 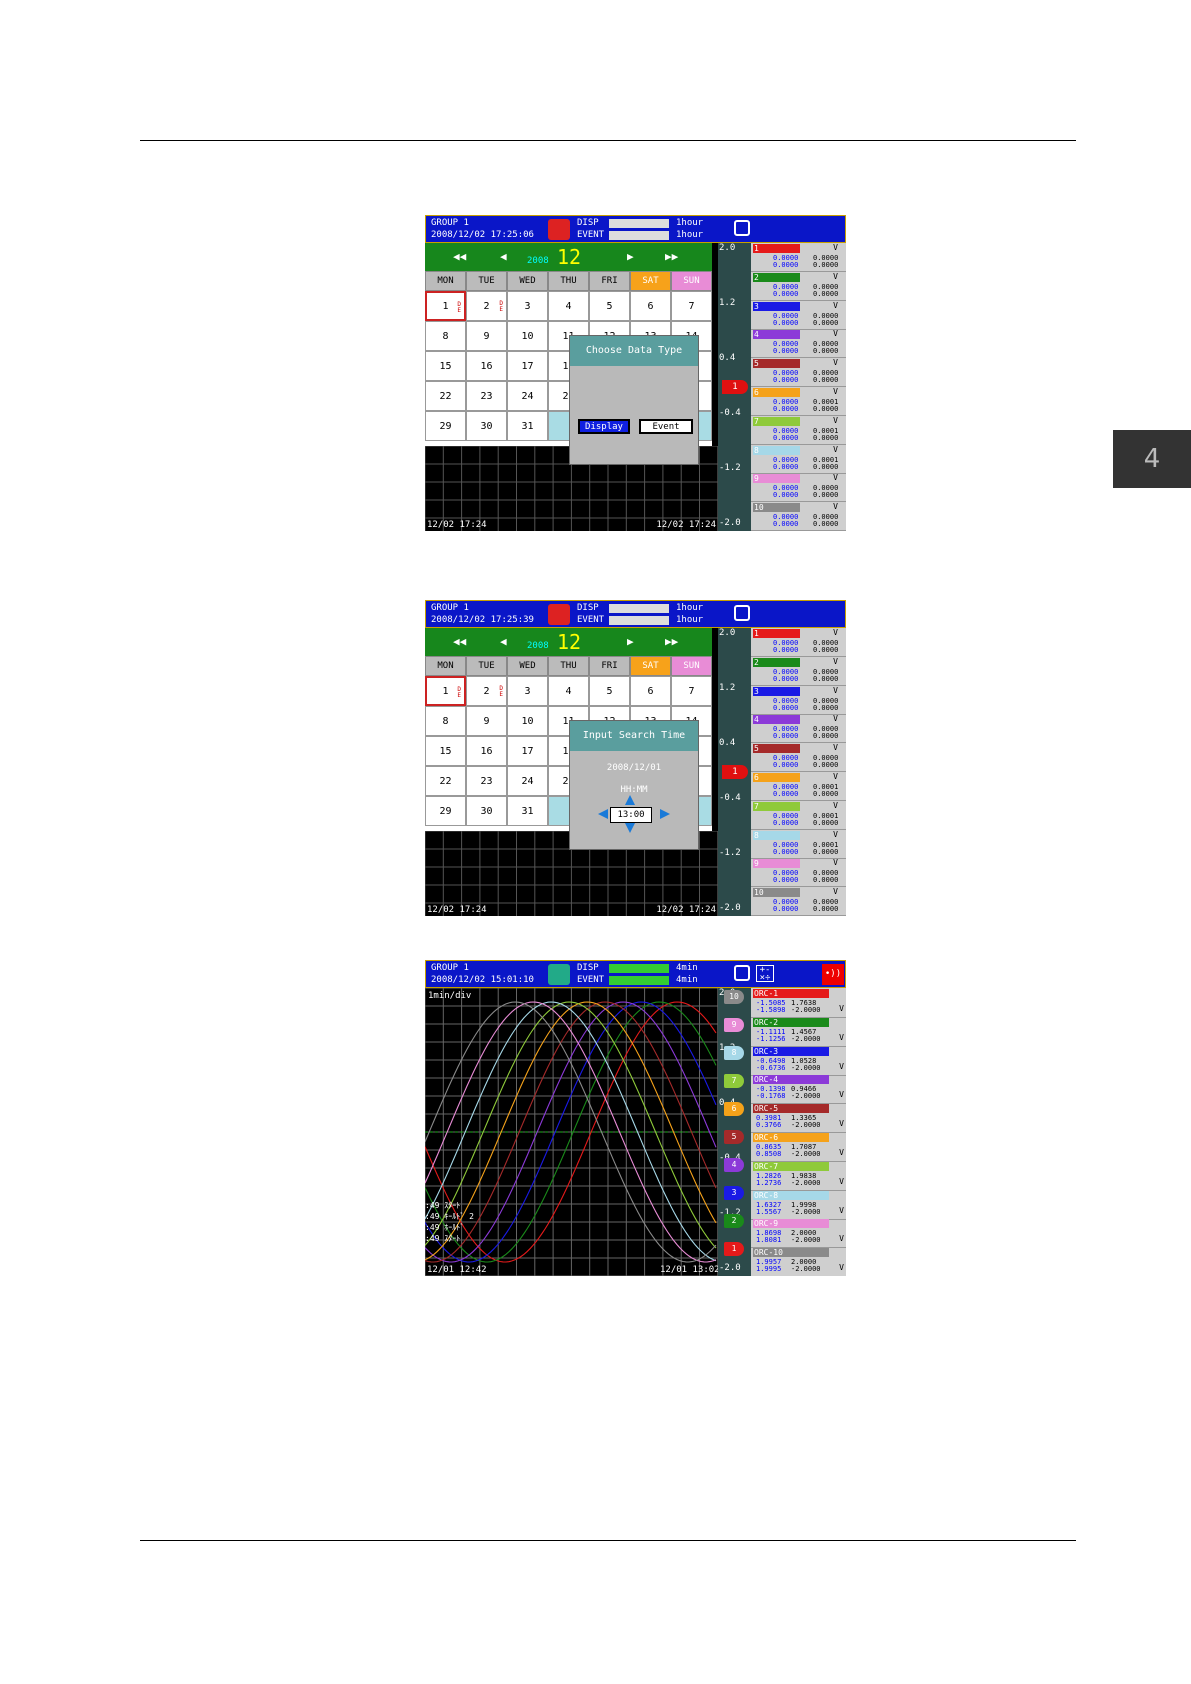 What do you see at coordinates (634, 785) in the screenshot?
I see `input-search-time-dialog: Input Search Time 2008/12/01 HH:MM 13:00` at bounding box center [634, 785].